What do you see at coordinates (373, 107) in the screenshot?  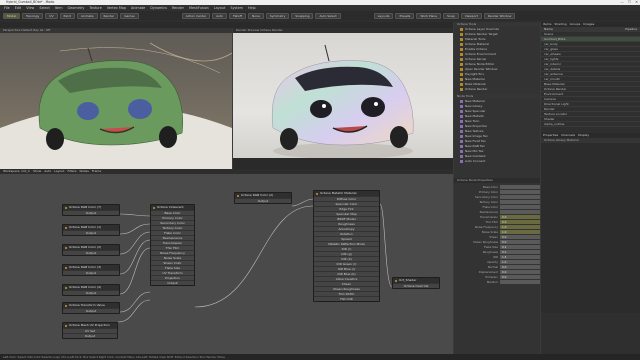 I see `render-eye-right` at bounding box center [373, 107].